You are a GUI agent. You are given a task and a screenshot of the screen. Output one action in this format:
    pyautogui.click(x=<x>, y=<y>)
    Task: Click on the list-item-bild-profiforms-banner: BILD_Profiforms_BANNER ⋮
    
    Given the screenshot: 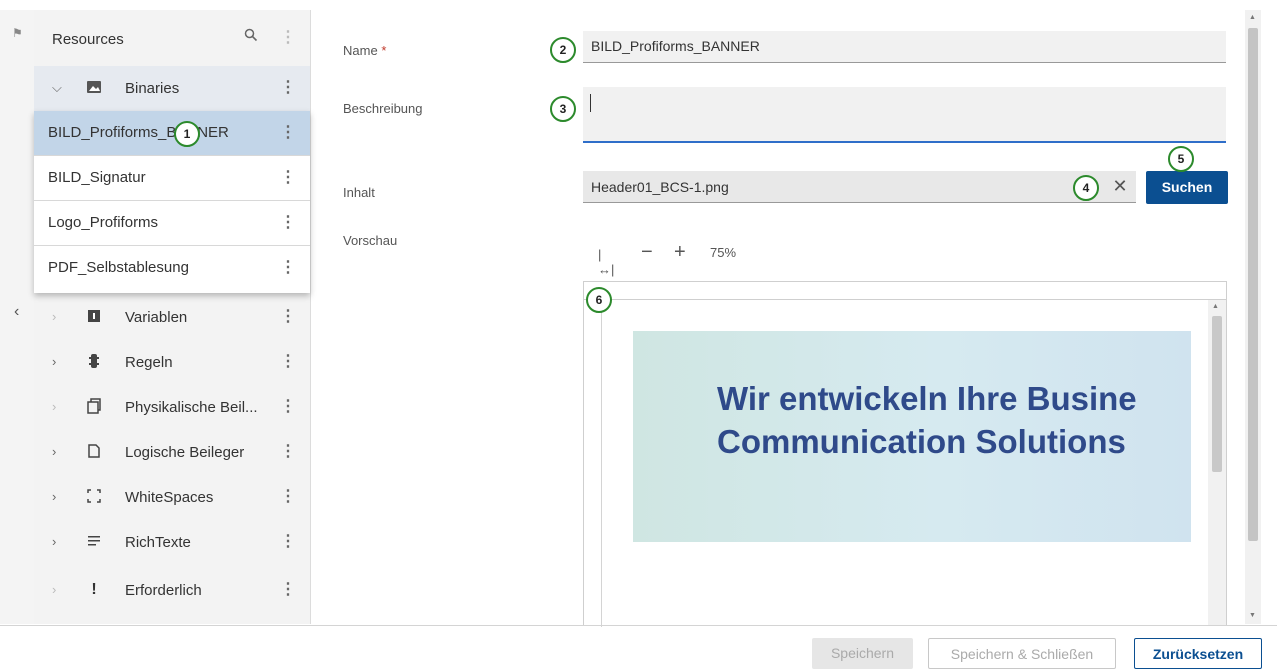 What is the action you would take?
    pyautogui.click(x=172, y=133)
    